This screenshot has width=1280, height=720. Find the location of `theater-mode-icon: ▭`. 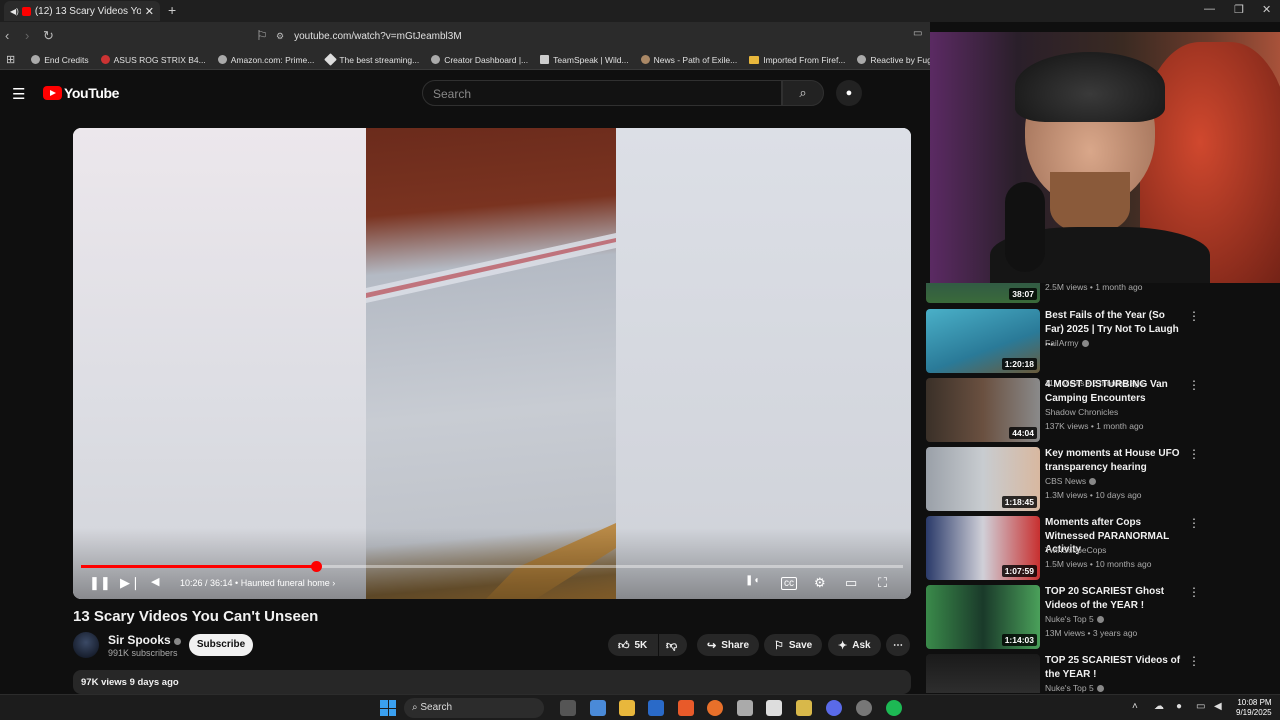

theater-mode-icon: ▭ is located at coordinates (851, 583).